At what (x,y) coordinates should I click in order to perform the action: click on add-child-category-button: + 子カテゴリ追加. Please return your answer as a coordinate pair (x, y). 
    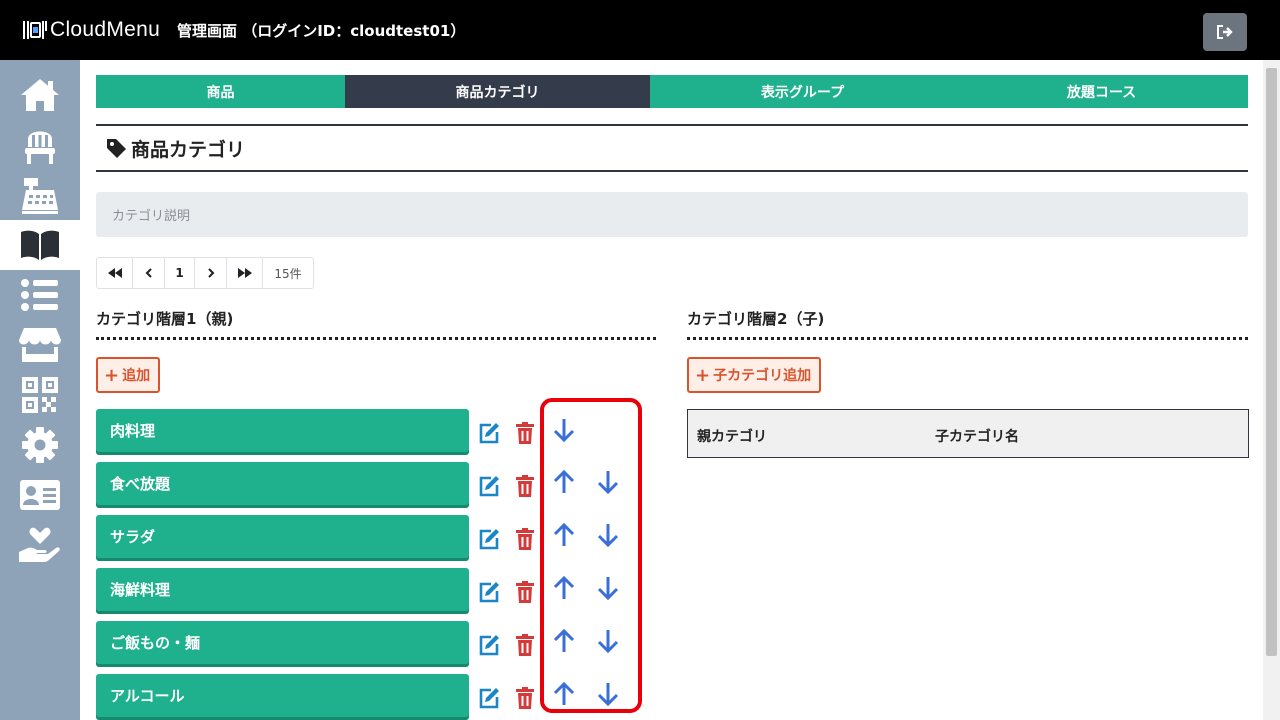
    Looking at the image, I should click on (754, 375).